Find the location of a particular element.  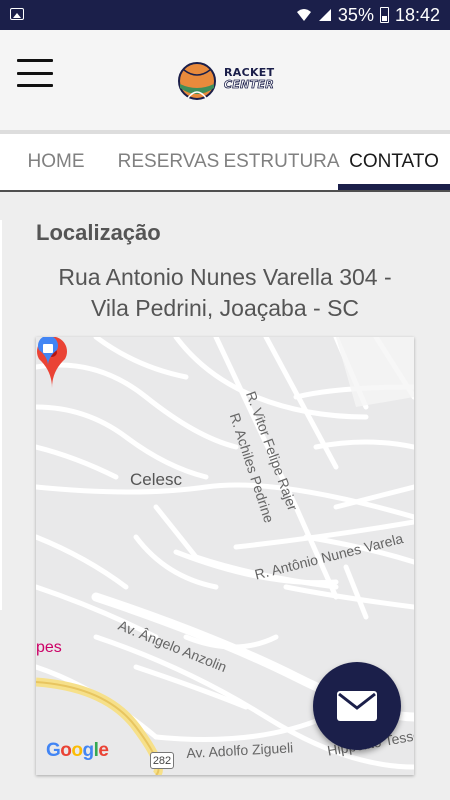

tab-bar: HOME RESERVAS ESTRUTURA CONTATO is located at coordinates (225, 162).